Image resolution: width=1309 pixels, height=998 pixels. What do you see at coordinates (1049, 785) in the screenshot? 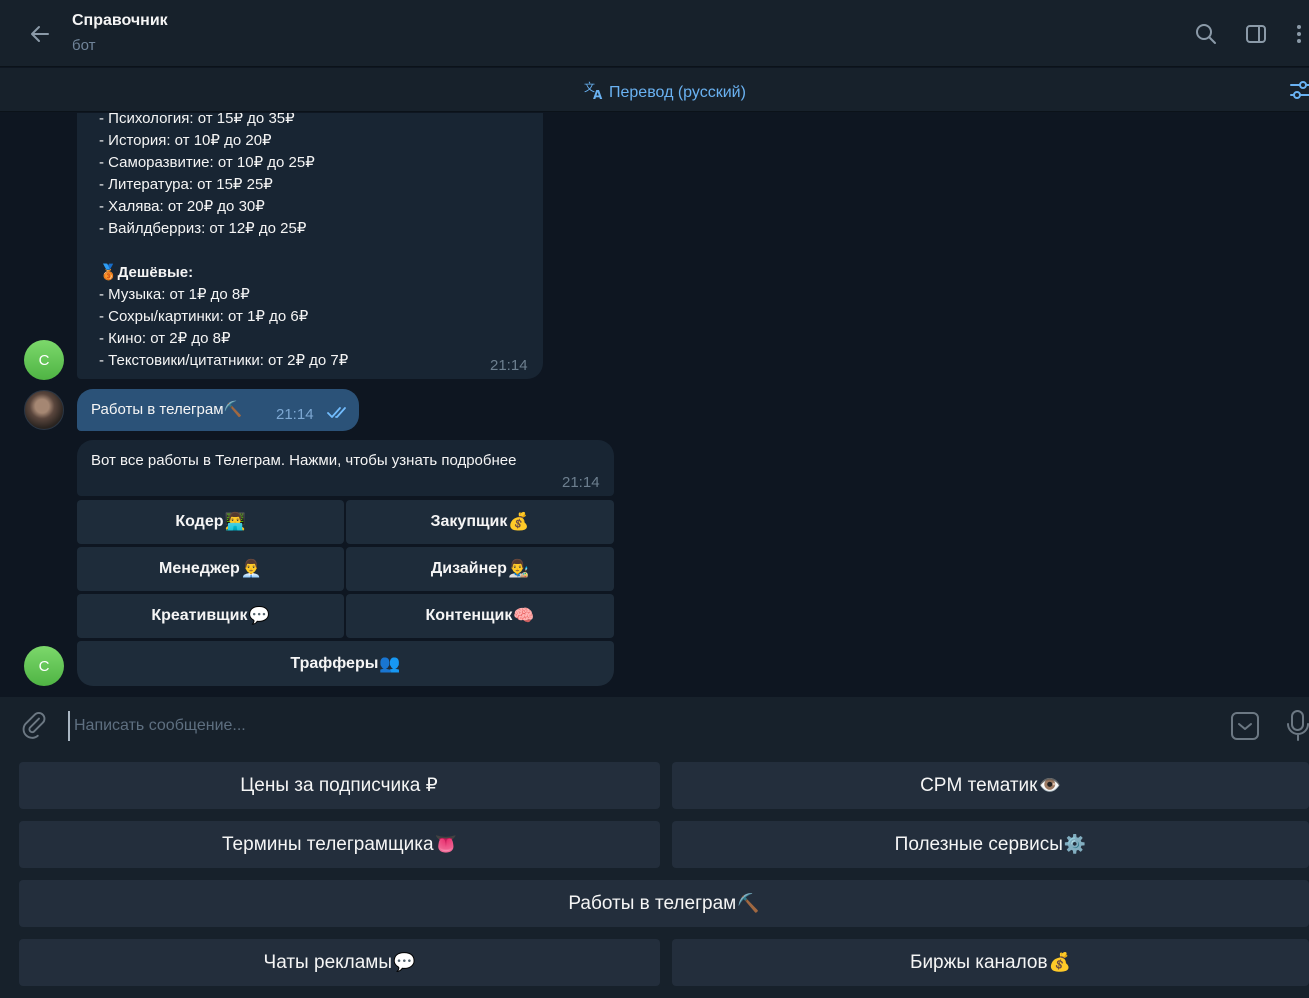
I see `button-emoji: 👁️` at bounding box center [1049, 785].